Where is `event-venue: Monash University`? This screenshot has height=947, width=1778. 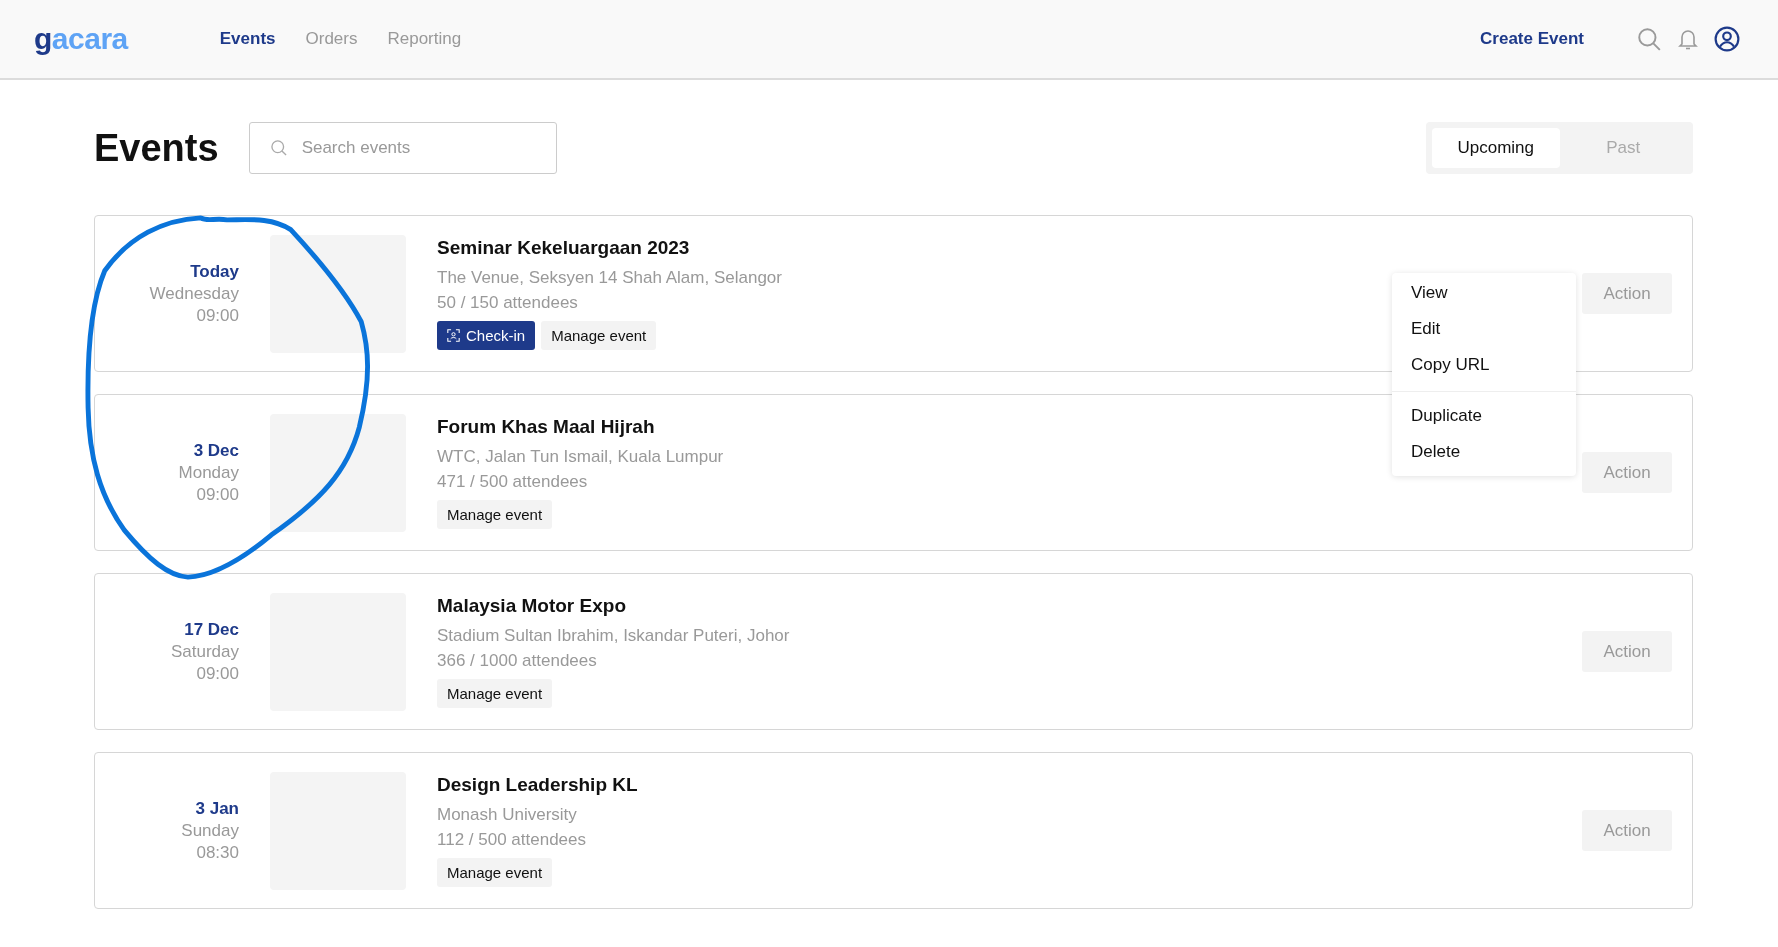
event-venue: Monash University is located at coordinates (507, 815).